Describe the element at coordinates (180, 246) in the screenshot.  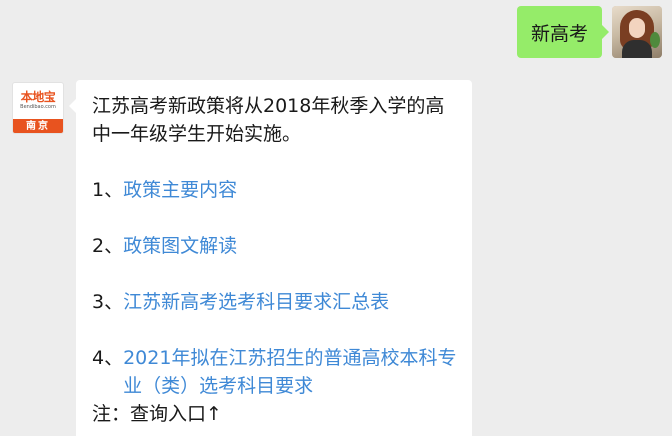
I see `link-policy-interpretation: 政策图文解读` at that location.